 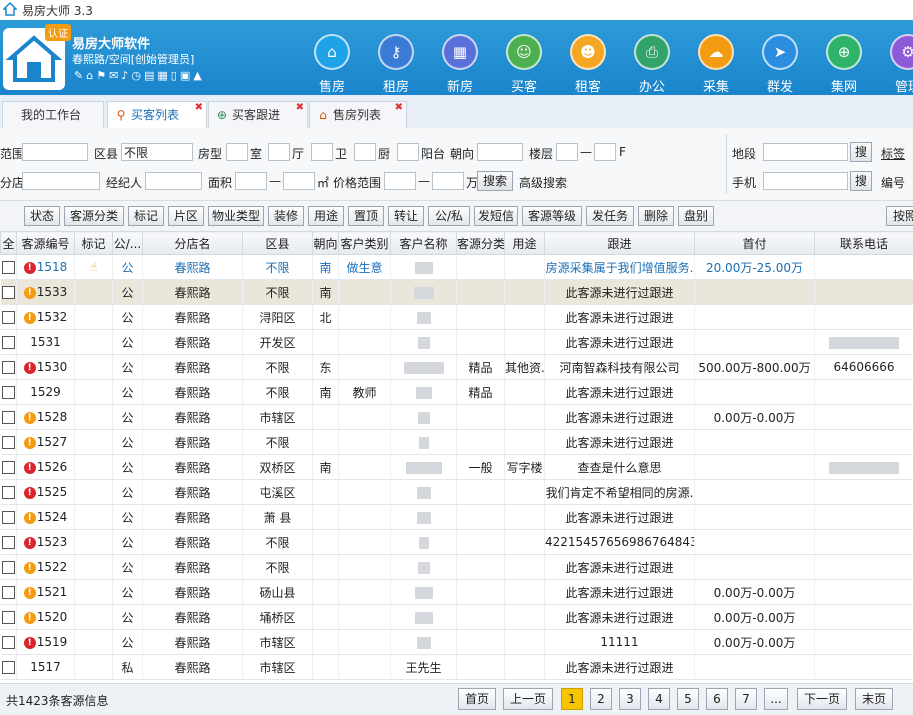 What do you see at coordinates (94, 216) in the screenshot?
I see `action-button-1: 客源分类` at bounding box center [94, 216].